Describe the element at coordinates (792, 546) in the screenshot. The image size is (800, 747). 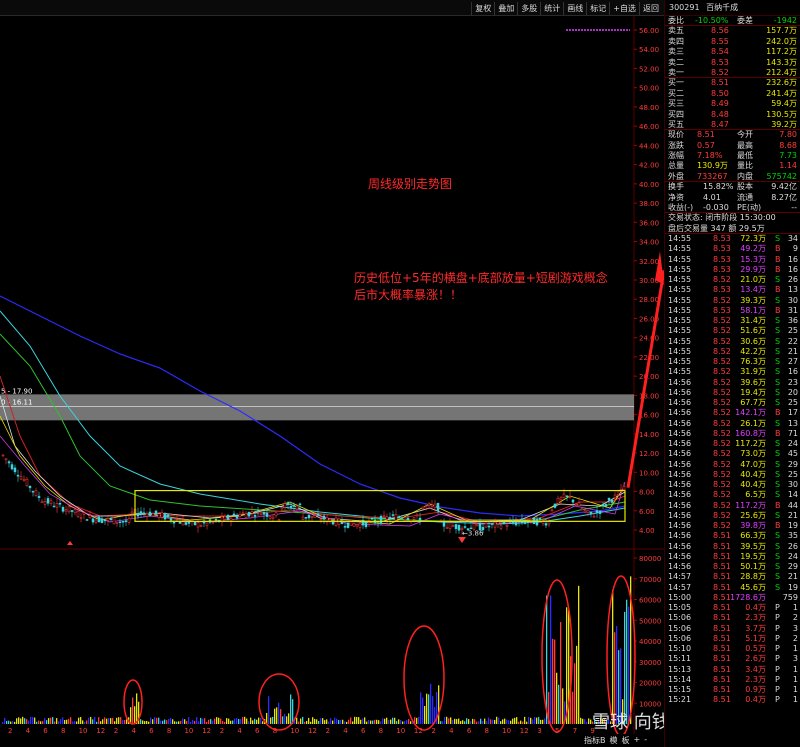
I see `tick-count: 26` at that location.